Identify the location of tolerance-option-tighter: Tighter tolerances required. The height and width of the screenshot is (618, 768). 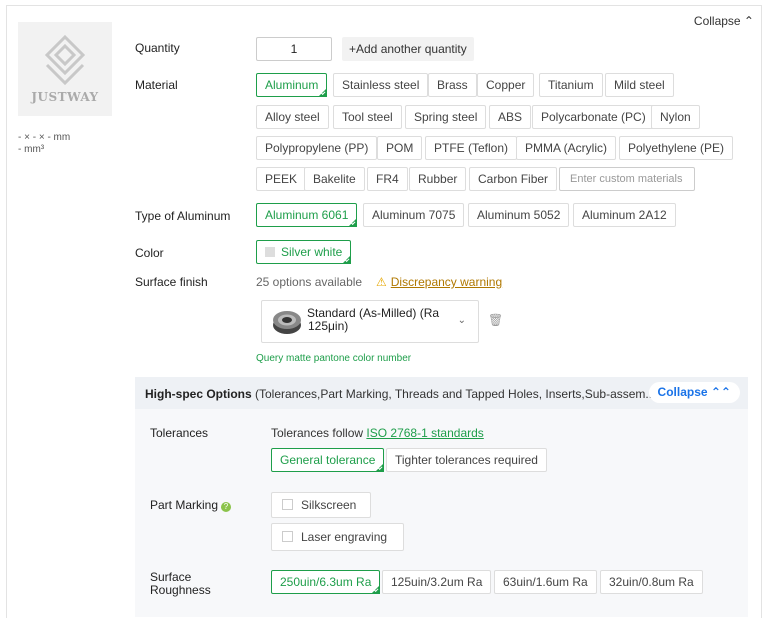
(466, 460).